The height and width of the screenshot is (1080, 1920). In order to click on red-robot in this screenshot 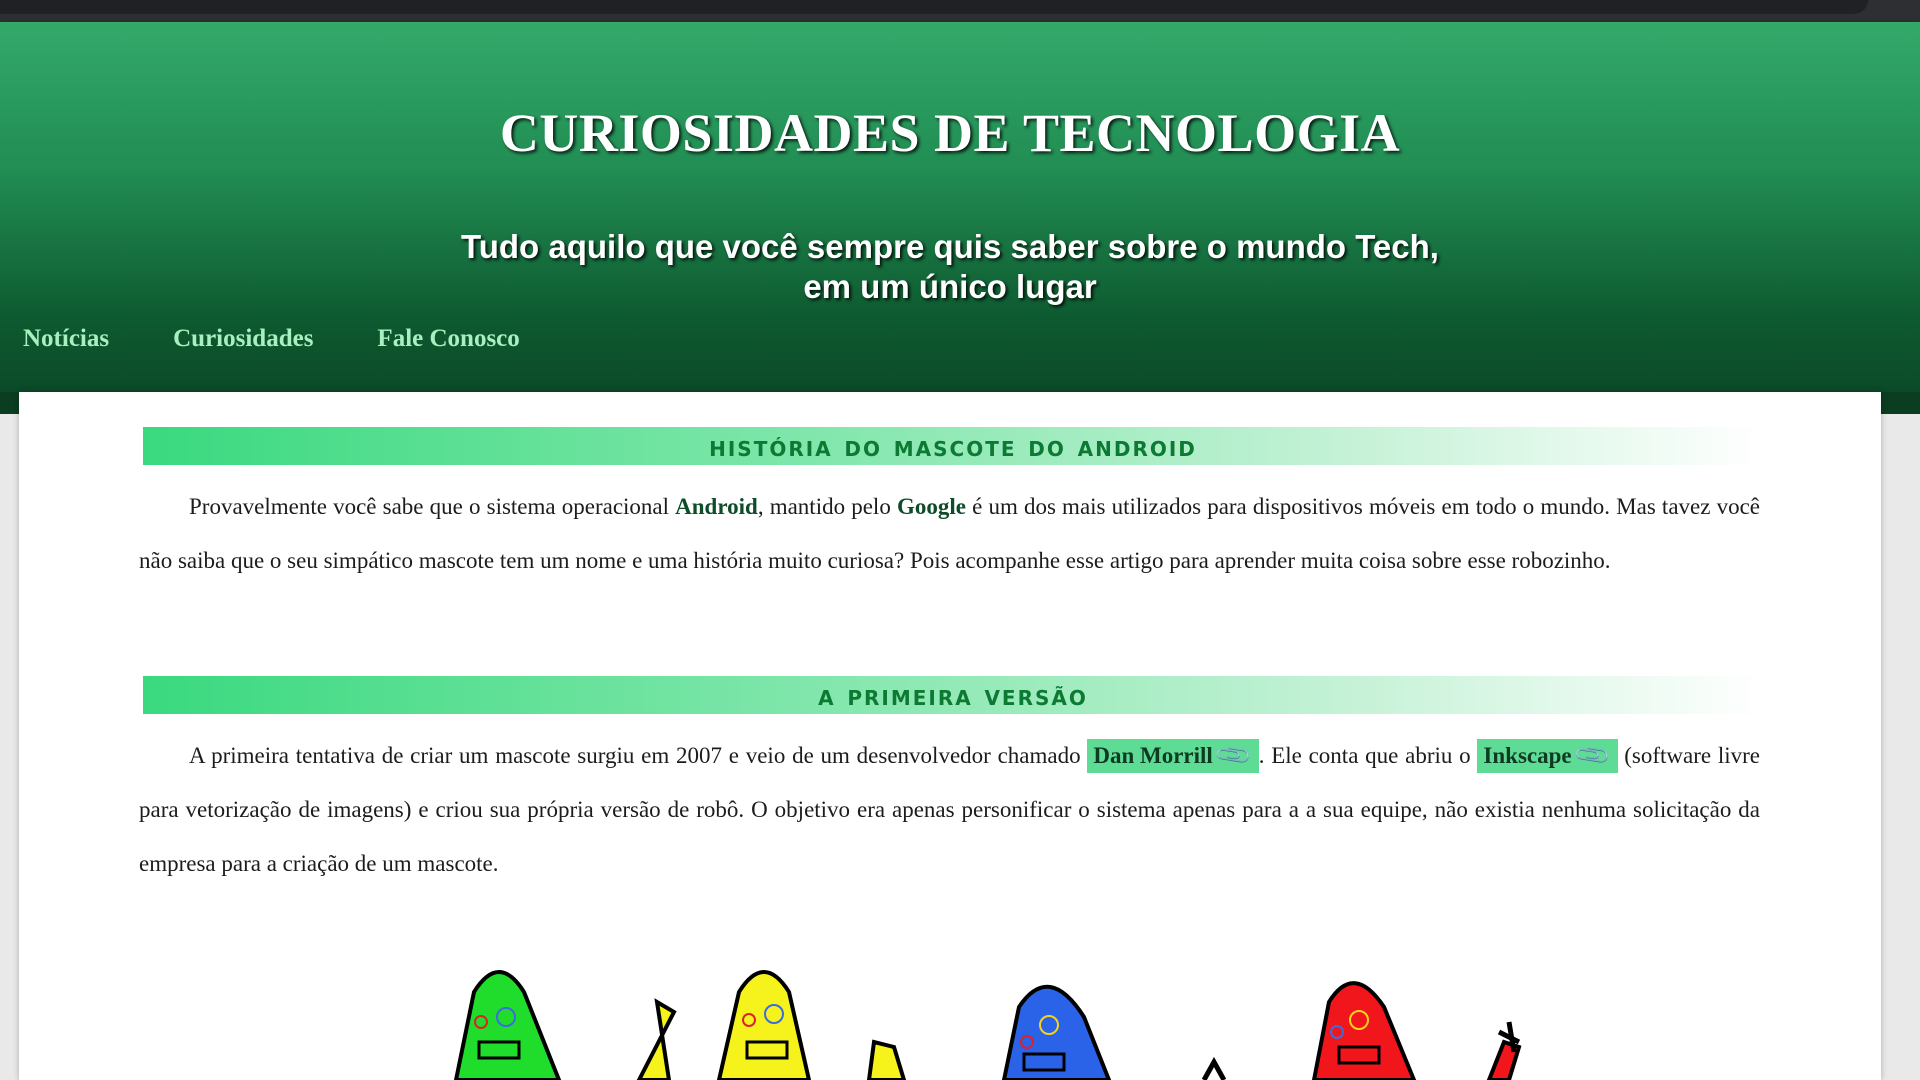, I will do `click(1416, 1030)`.